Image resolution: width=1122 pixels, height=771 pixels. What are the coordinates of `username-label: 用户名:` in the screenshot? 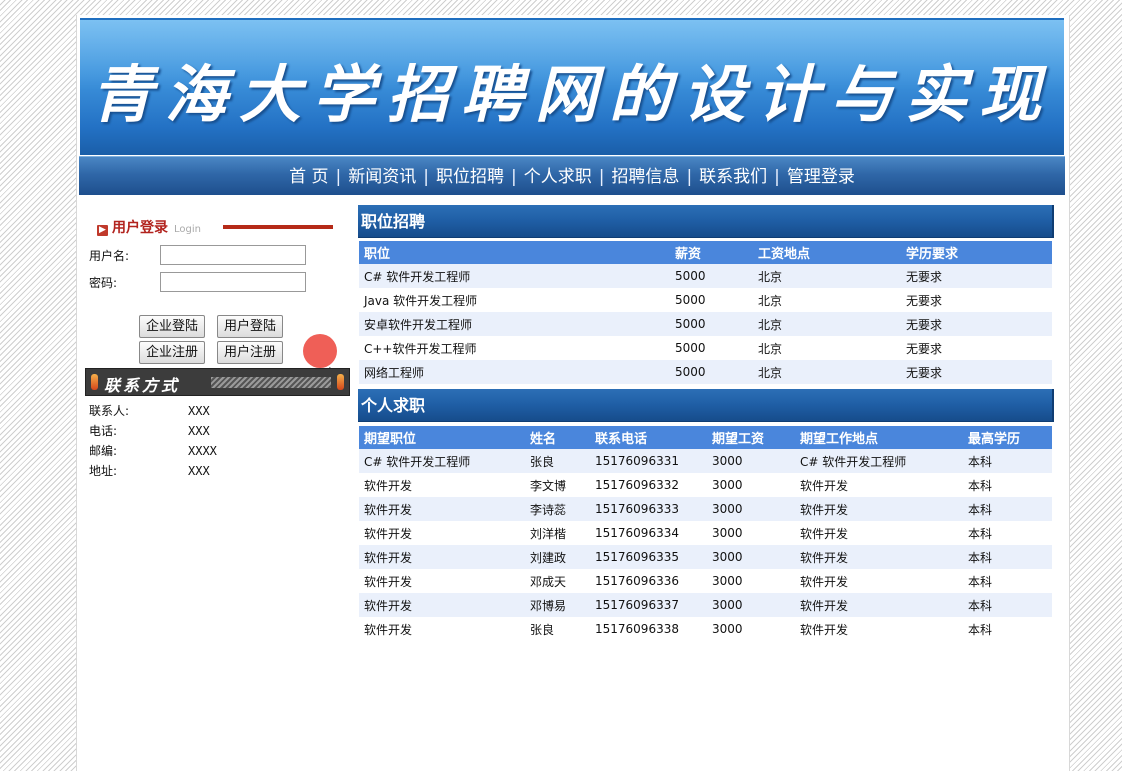 It's located at (109, 256).